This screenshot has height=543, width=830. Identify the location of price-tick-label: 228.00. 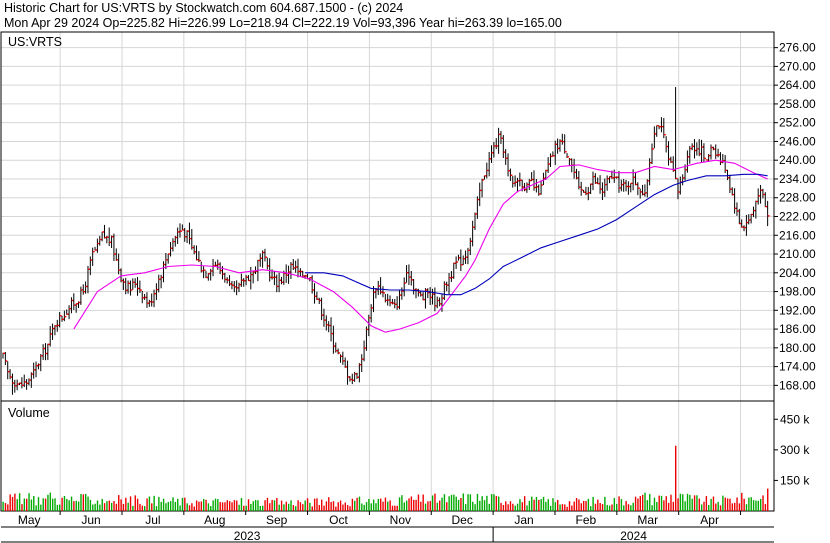
(797, 198).